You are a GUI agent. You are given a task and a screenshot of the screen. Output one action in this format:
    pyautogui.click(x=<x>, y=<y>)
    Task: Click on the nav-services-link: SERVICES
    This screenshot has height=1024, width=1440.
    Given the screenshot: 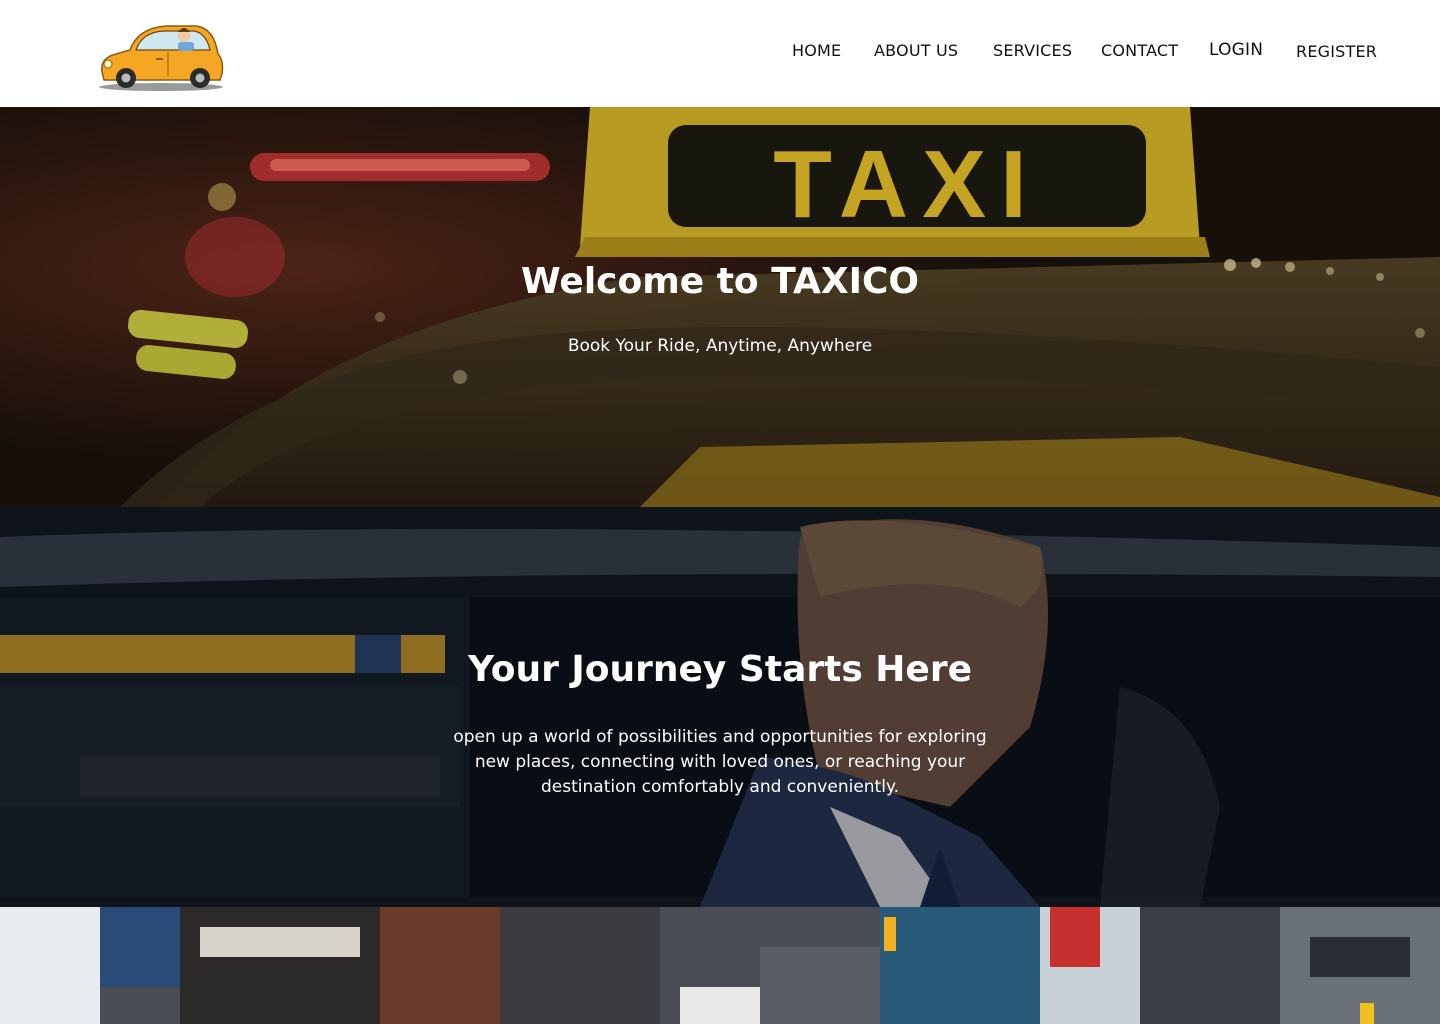 What is the action you would take?
    pyautogui.click(x=1032, y=50)
    